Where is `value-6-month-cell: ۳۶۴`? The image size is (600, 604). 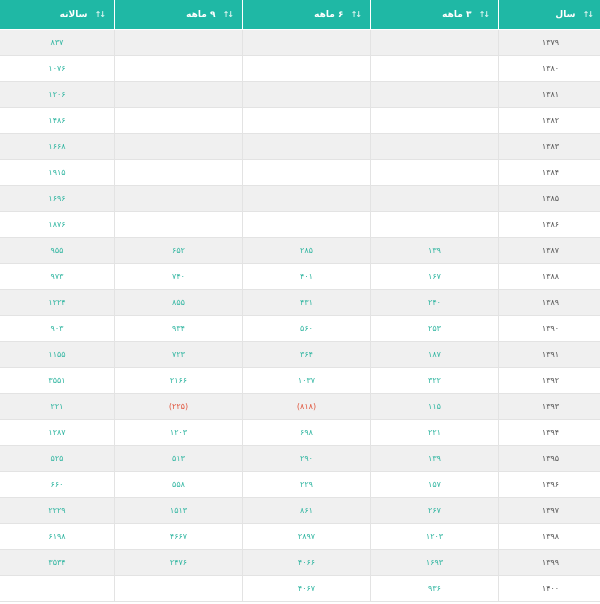
value-6-month-cell: ۳۶۴ is located at coordinates (306, 355).